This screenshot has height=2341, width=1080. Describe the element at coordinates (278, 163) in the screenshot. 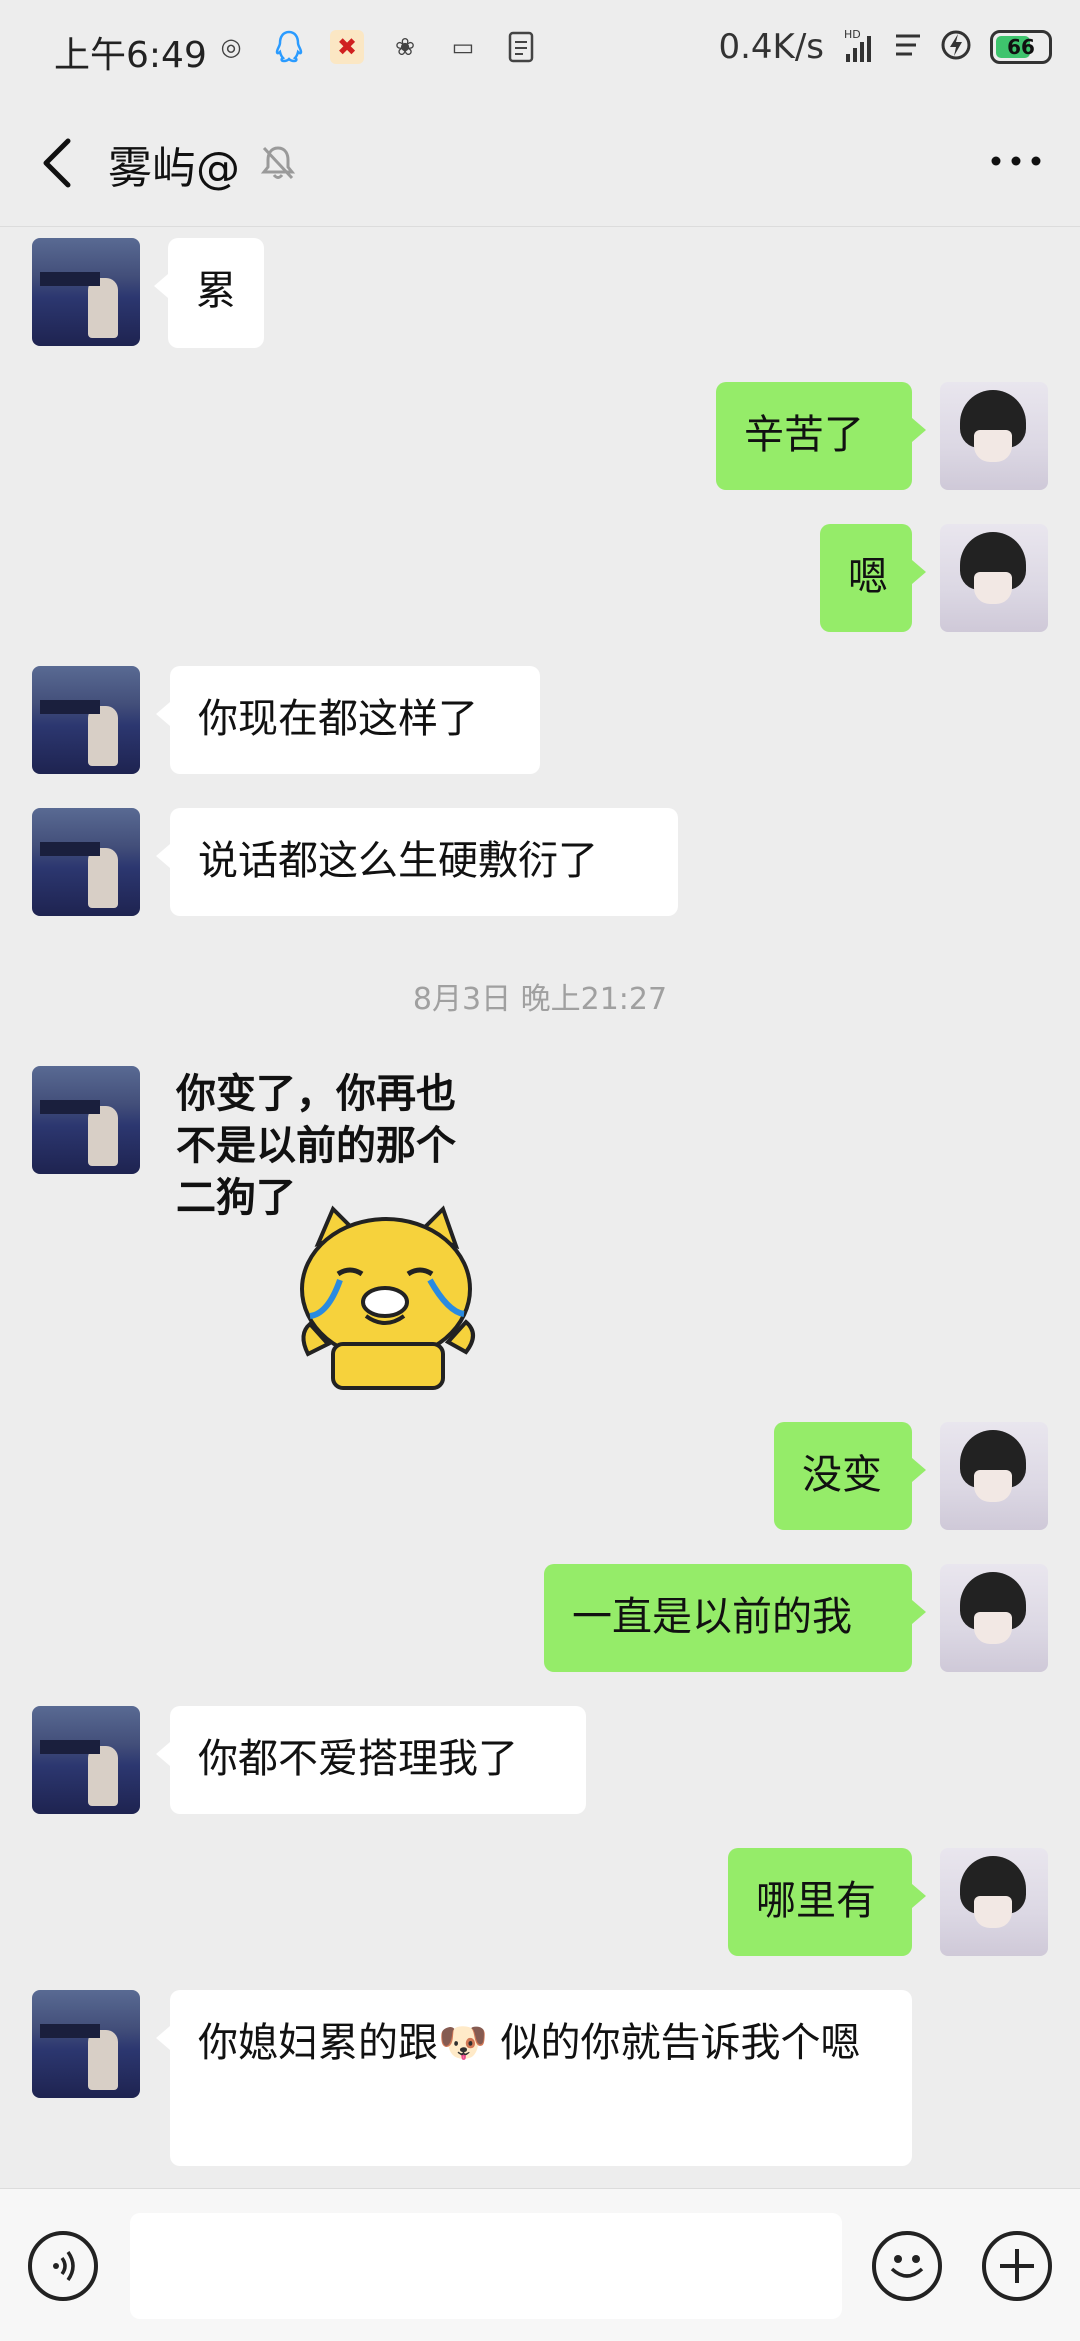

I see `mute-bell-icon` at that location.